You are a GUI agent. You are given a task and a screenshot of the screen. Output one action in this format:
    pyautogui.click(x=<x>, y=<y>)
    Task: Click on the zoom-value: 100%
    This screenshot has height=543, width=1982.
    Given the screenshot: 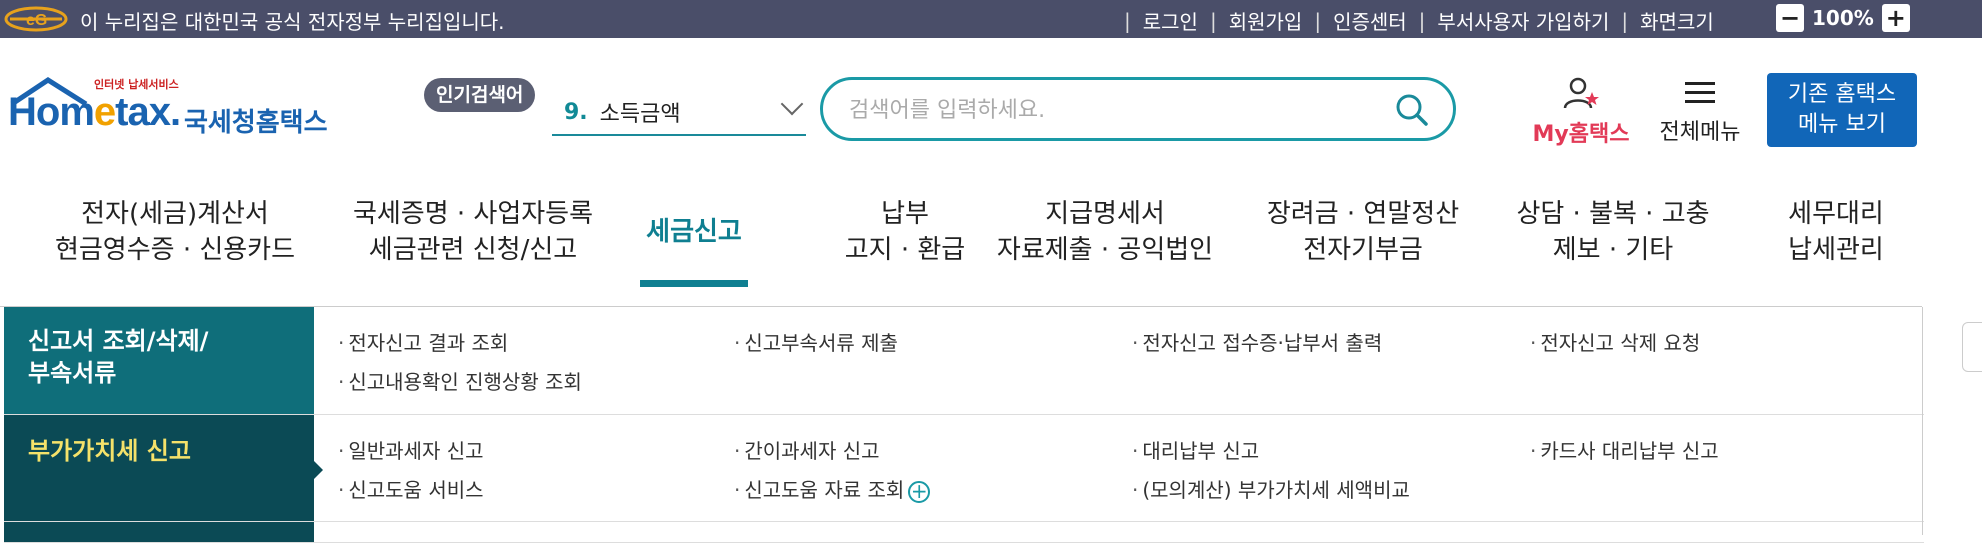 What is the action you would take?
    pyautogui.click(x=1843, y=18)
    